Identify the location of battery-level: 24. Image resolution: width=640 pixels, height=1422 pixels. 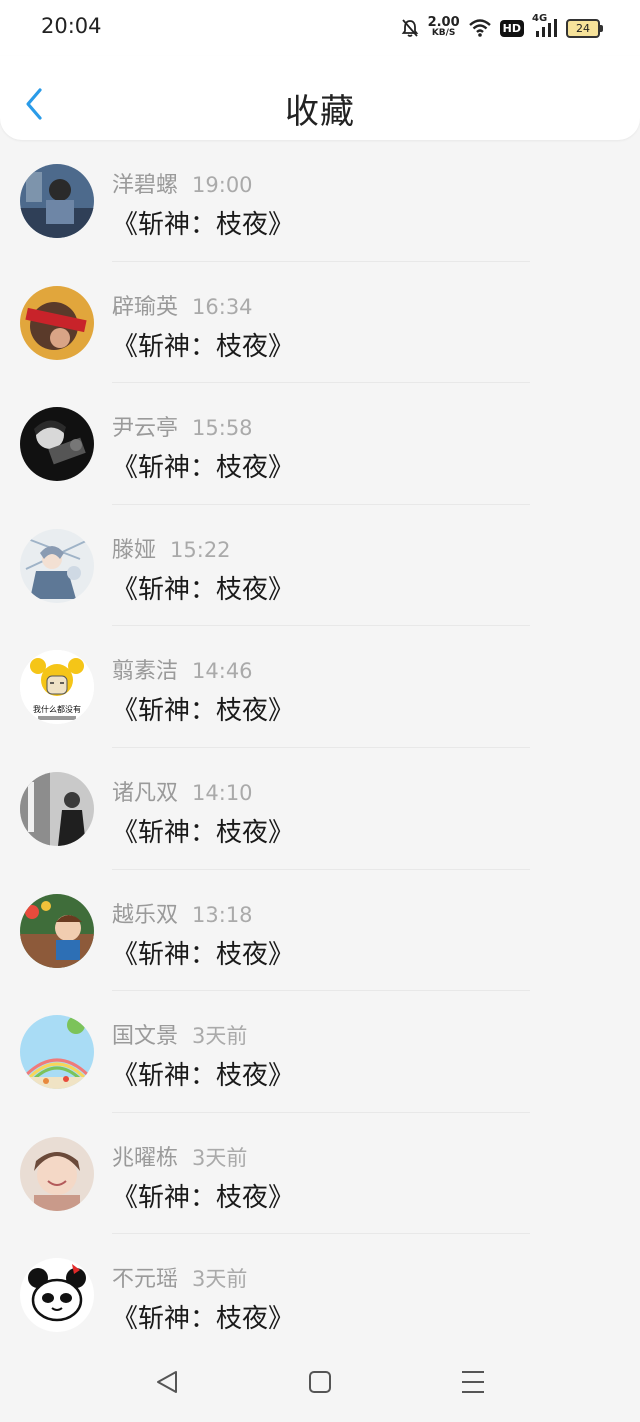
(583, 28).